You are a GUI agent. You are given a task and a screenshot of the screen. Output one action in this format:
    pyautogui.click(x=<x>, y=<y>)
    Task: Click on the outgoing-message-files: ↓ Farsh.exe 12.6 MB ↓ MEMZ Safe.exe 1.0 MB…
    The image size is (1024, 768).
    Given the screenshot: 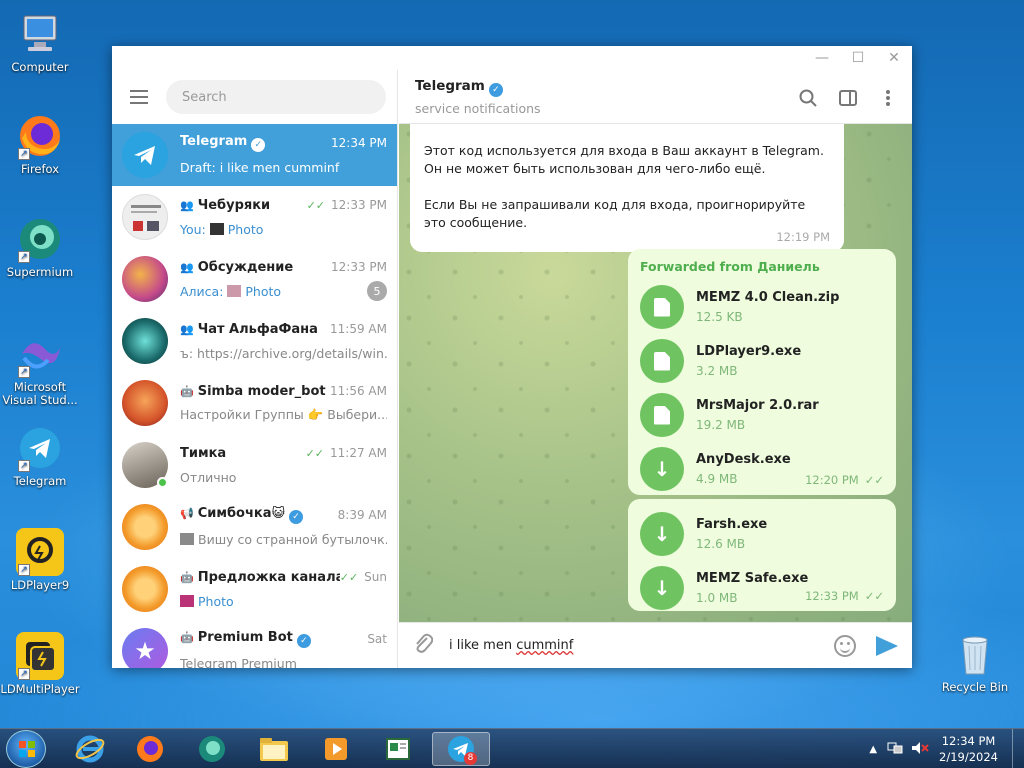 What is the action you would take?
    pyautogui.click(x=762, y=555)
    